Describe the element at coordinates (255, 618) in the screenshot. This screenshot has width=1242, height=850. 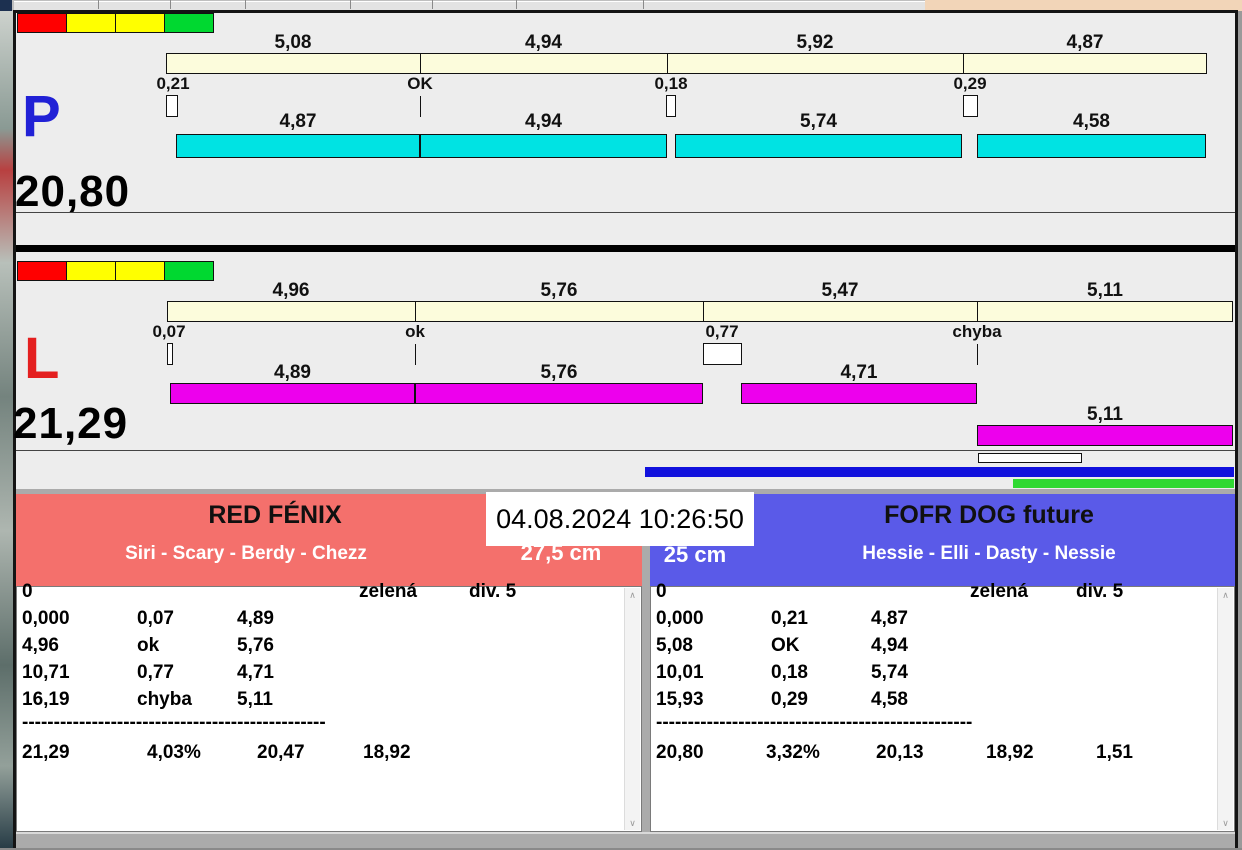
I see `table-cell: 4,89` at that location.